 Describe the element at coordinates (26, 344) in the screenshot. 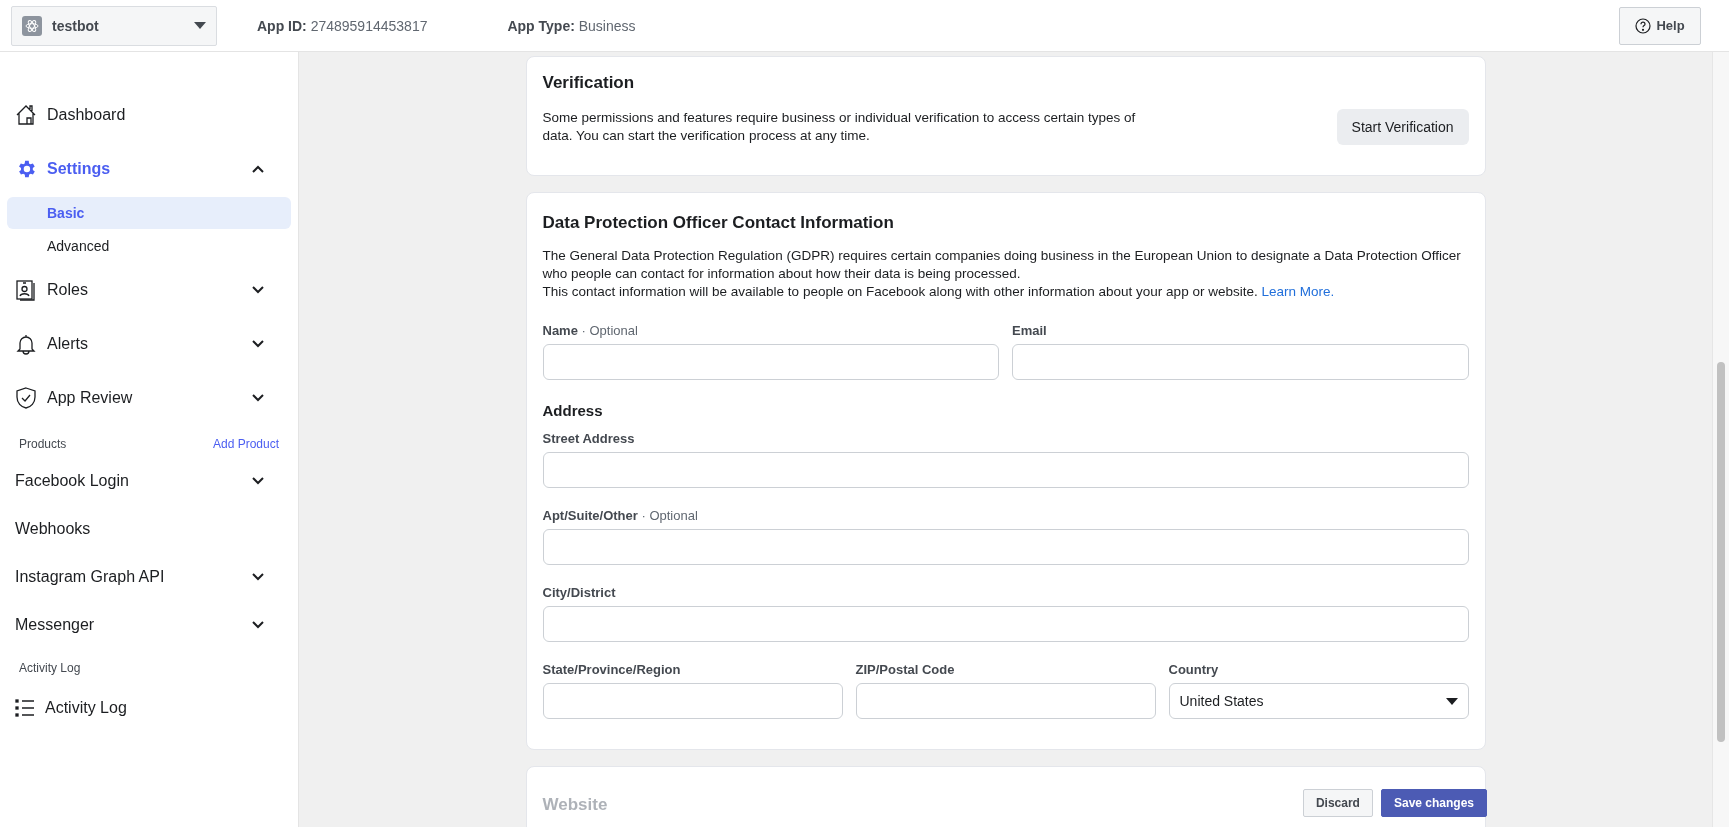

I see `bell-icon` at that location.